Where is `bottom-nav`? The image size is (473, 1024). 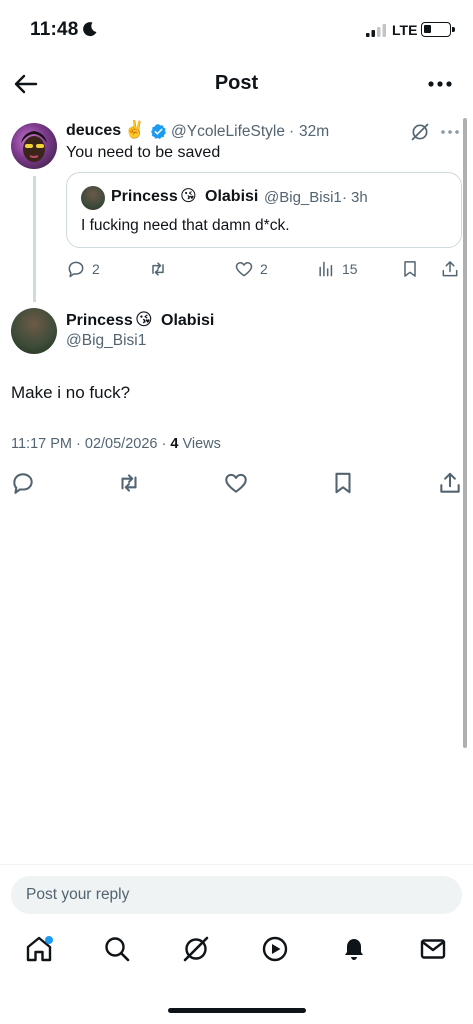 bottom-nav is located at coordinates (236, 954).